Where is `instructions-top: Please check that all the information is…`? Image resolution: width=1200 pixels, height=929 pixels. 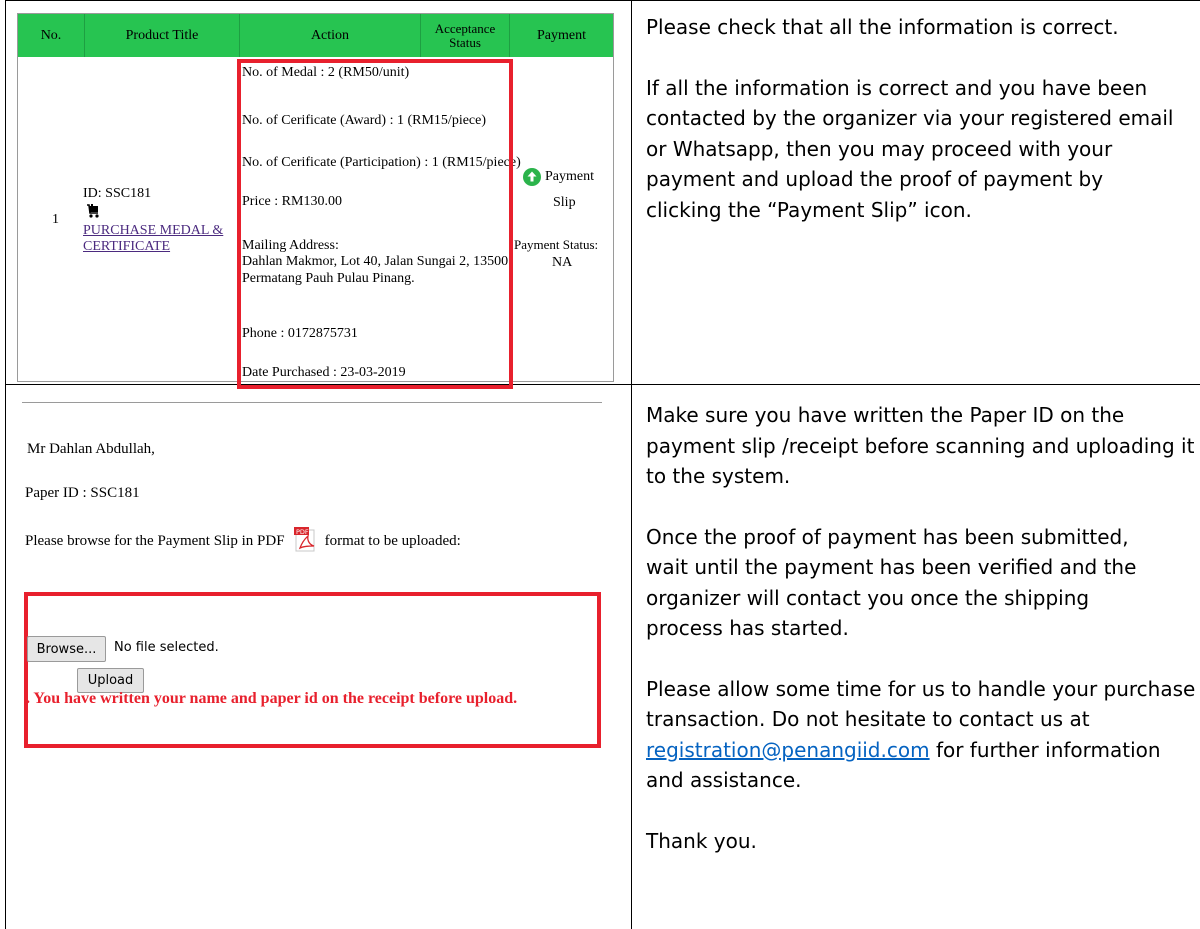
instructions-top: Please check that all the information is… is located at coordinates (911, 133).